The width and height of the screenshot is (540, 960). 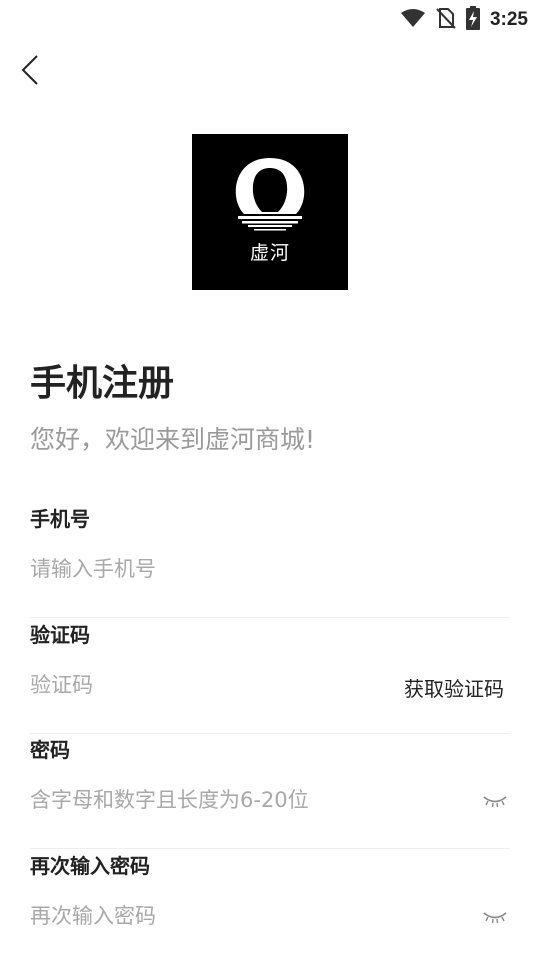 I want to click on get-code-button: 获取验证码, so click(x=454, y=687).